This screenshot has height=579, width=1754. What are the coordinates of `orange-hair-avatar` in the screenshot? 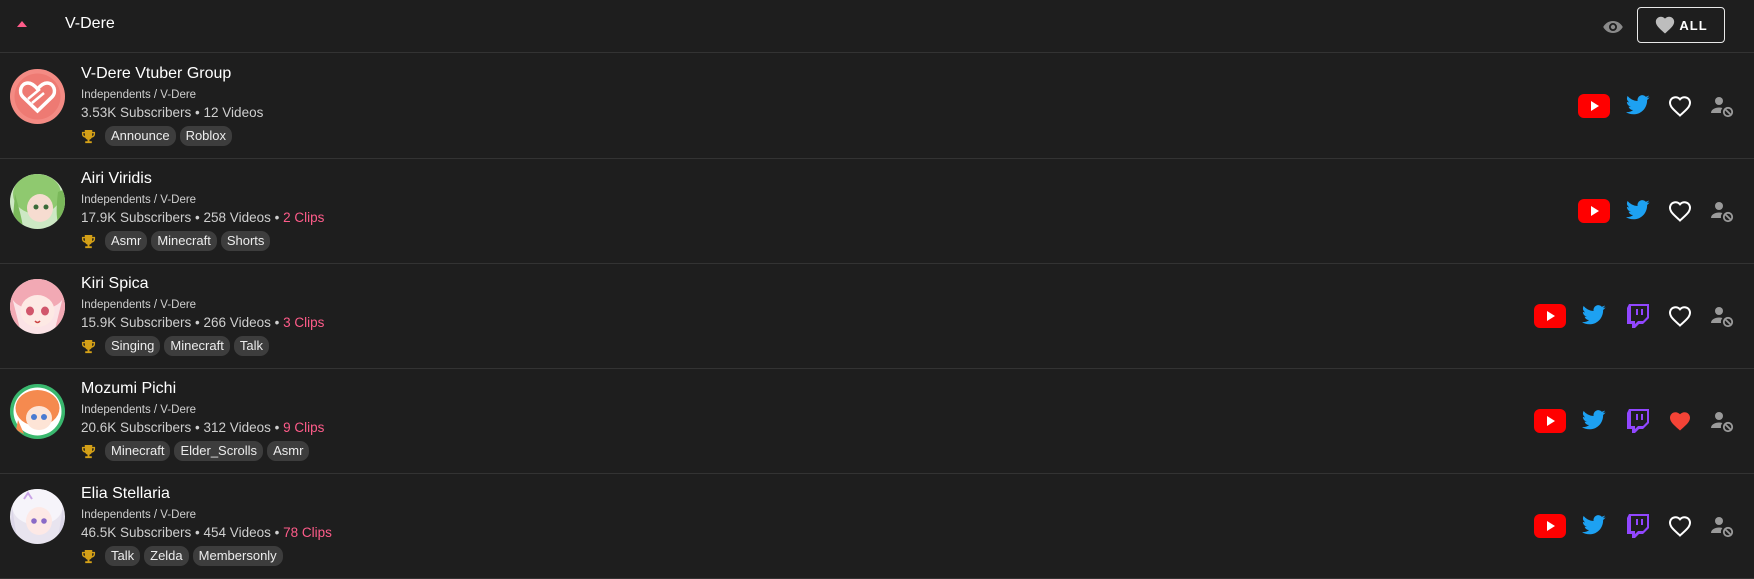 It's located at (37, 411).